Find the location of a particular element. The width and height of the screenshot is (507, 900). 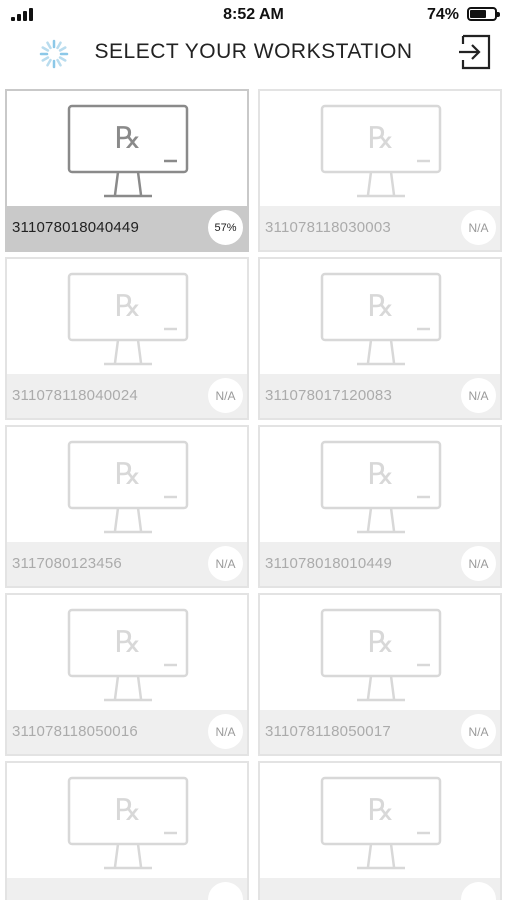

workstation-serial: 311078018010449 is located at coordinates (329, 563).